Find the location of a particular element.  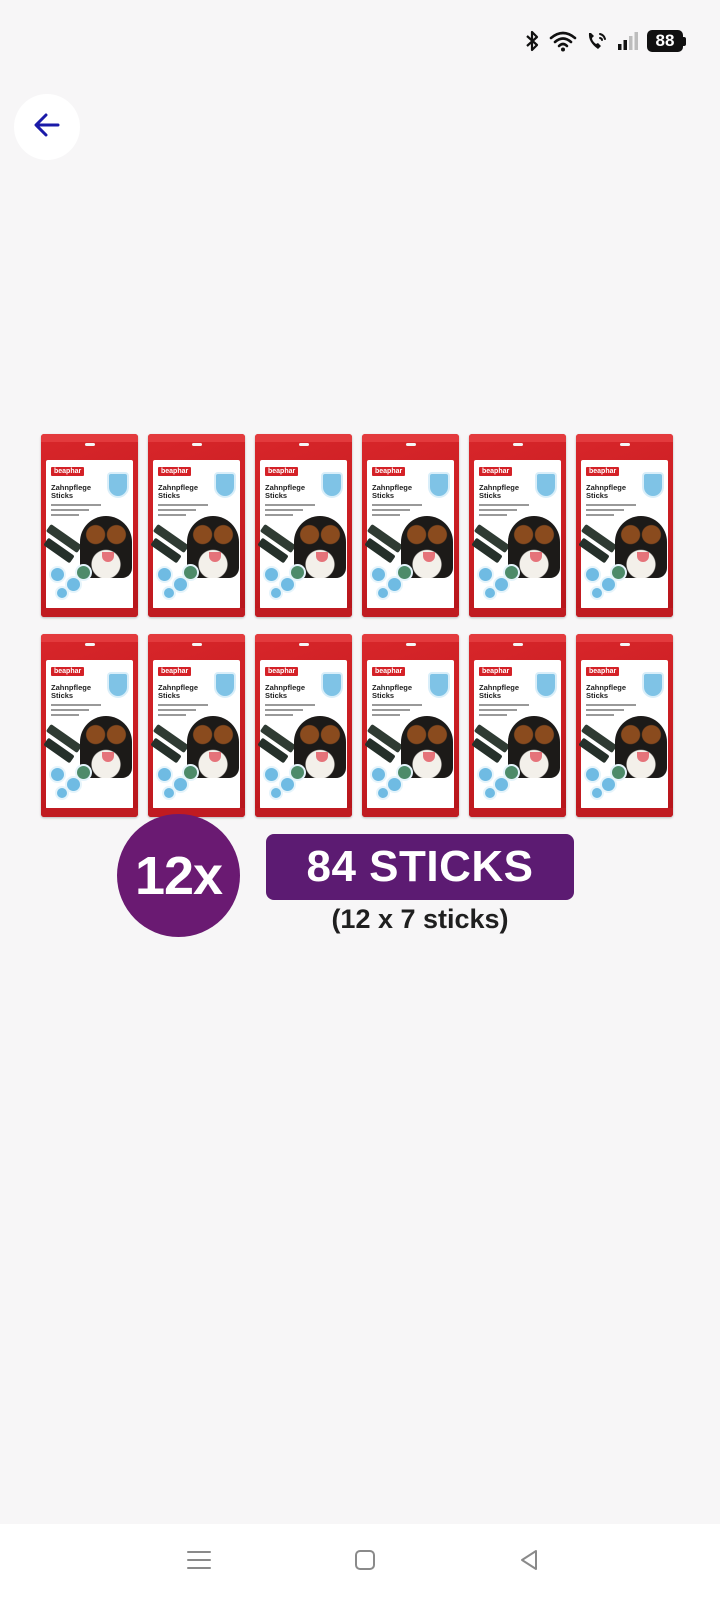

call-icon is located at coordinates (597, 41).